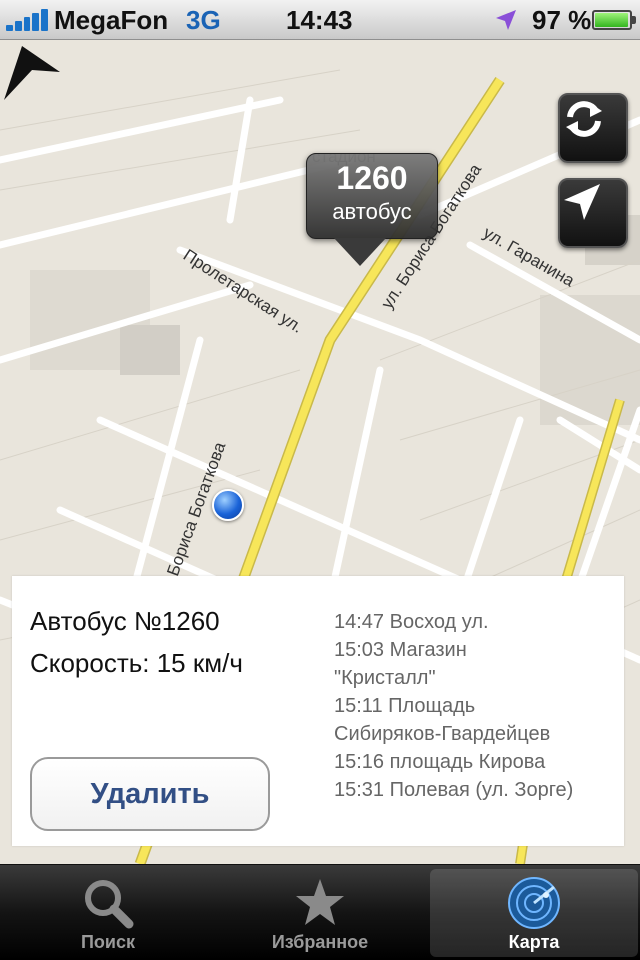 The image size is (640, 960). I want to click on tab-search: Поиск, so click(108, 913).